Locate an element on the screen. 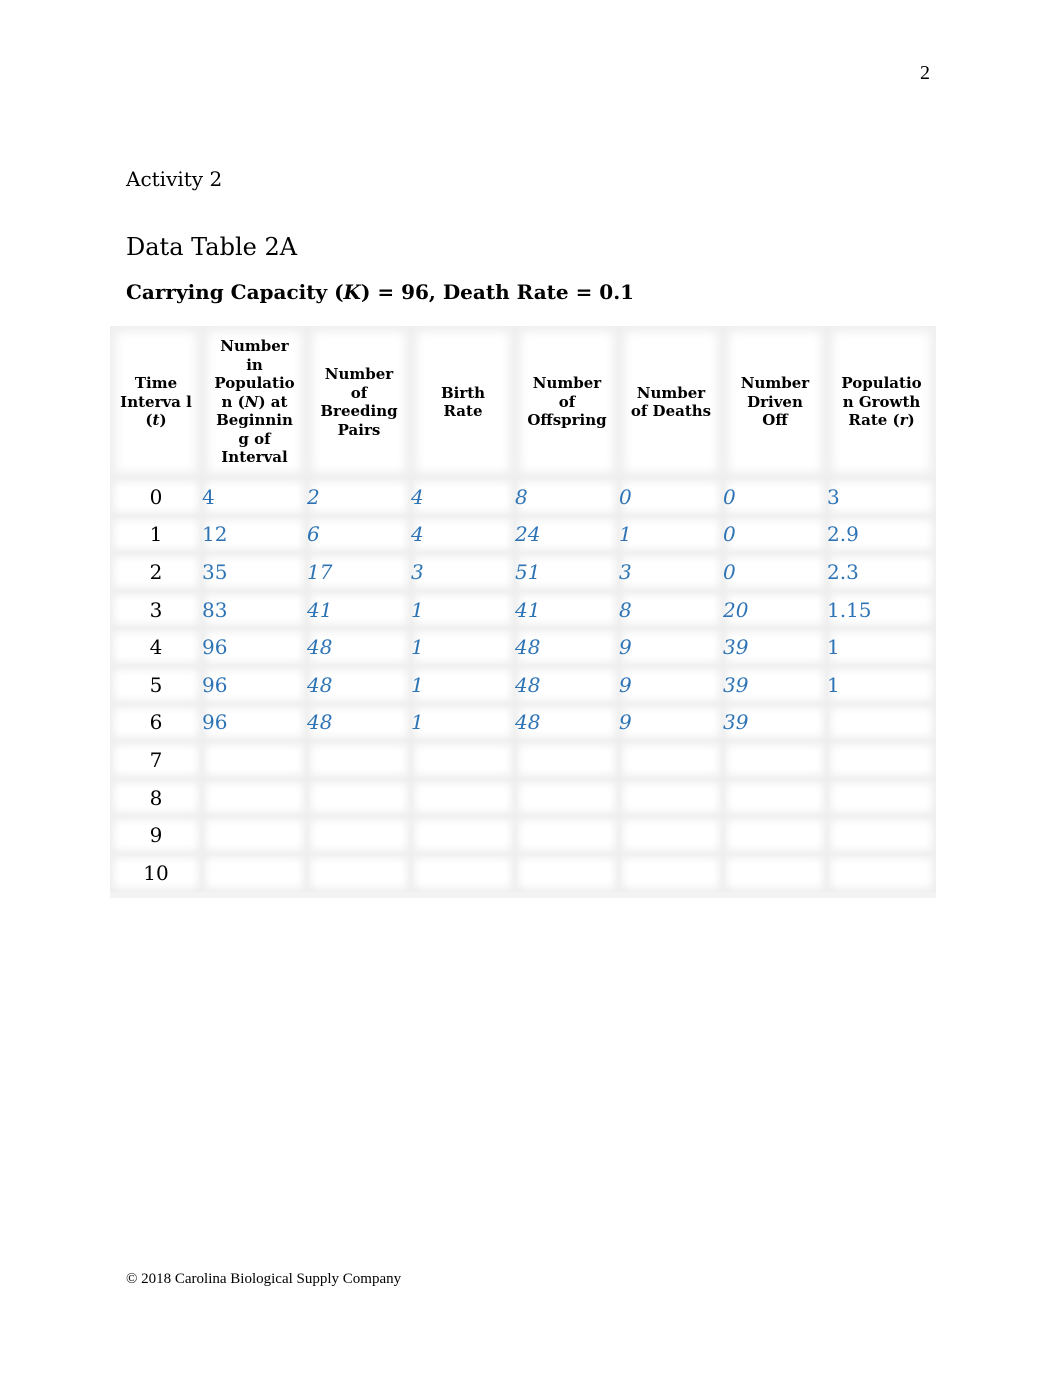  cell-r: 2.9 is located at coordinates (881, 534).